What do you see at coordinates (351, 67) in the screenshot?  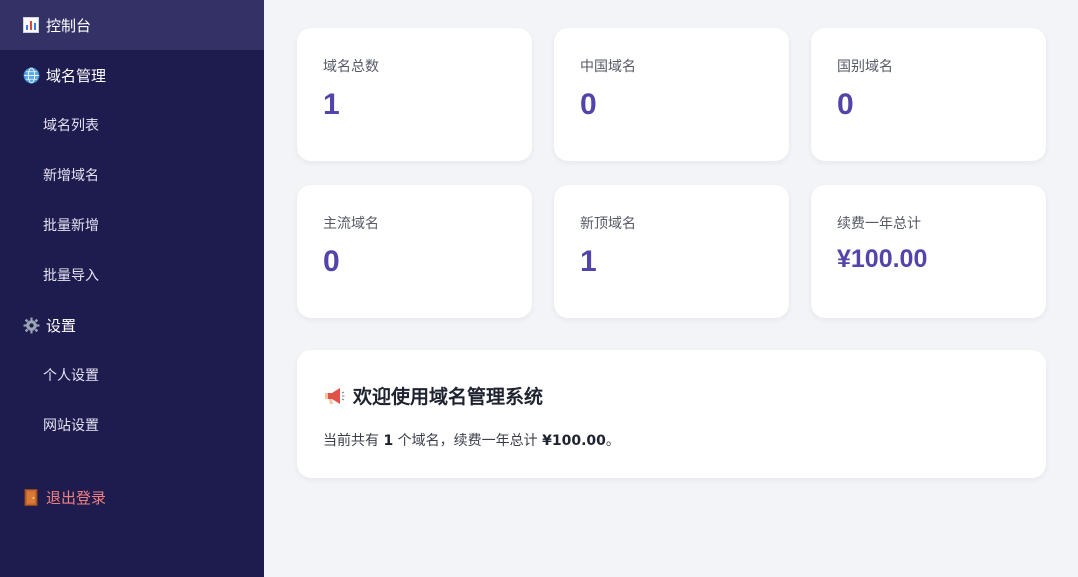 I see `stat-label: 域名总数` at bounding box center [351, 67].